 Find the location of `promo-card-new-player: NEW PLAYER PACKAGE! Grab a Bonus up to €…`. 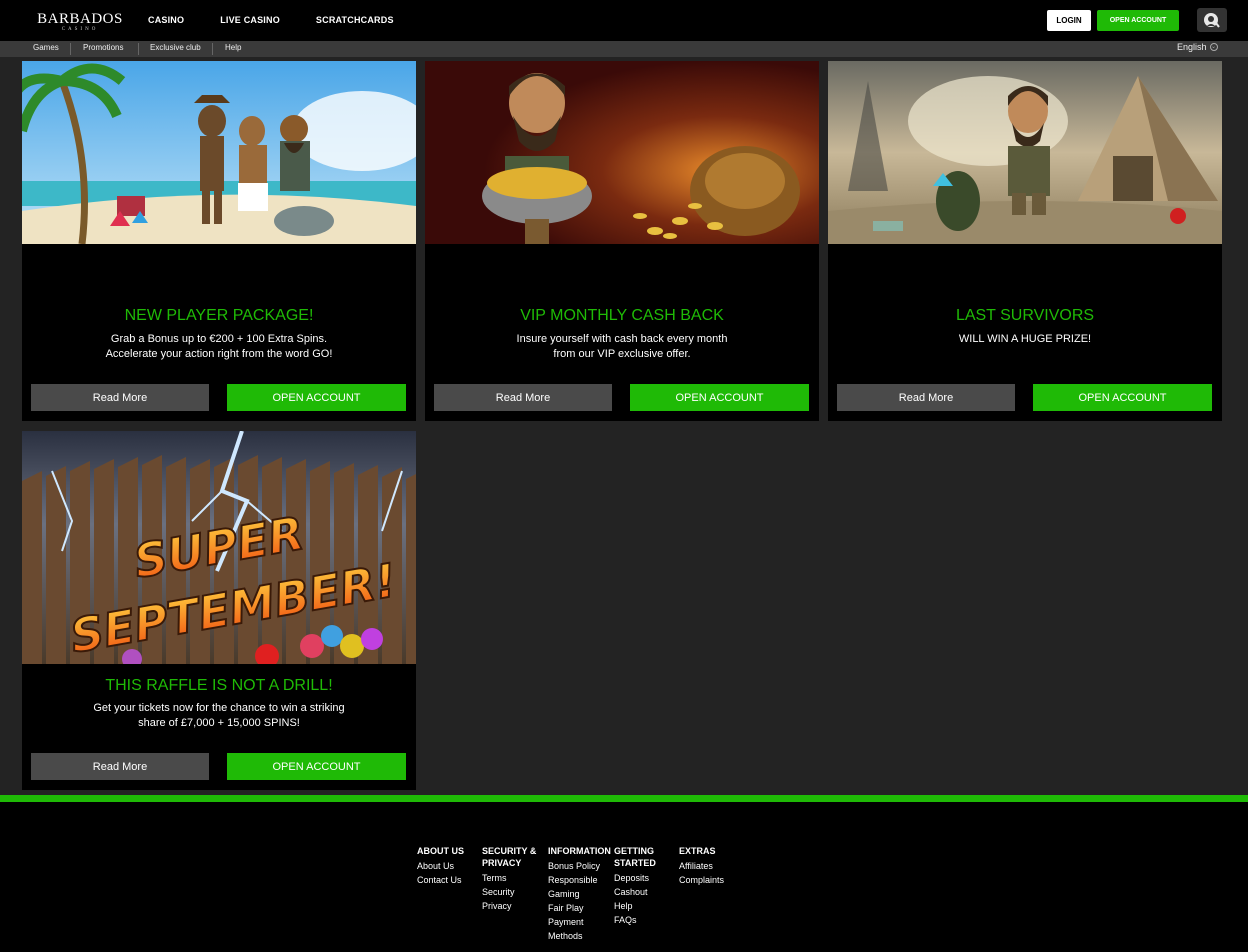

promo-card-new-player: NEW PLAYER PACKAGE! Grab a Bonus up to €… is located at coordinates (219, 241).